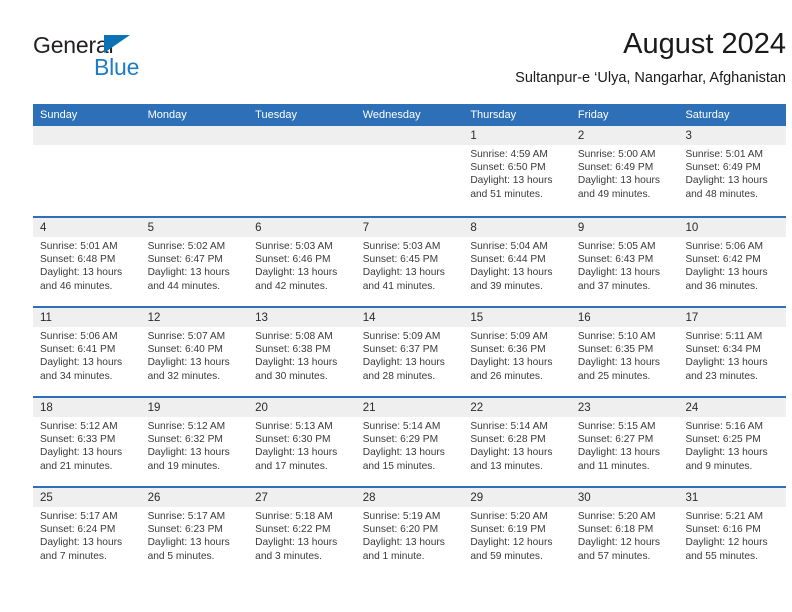 This screenshot has height=612, width=792. Describe the element at coordinates (293, 350) in the screenshot. I see `sunset-text: Sunset: 6:38 PM` at that location.